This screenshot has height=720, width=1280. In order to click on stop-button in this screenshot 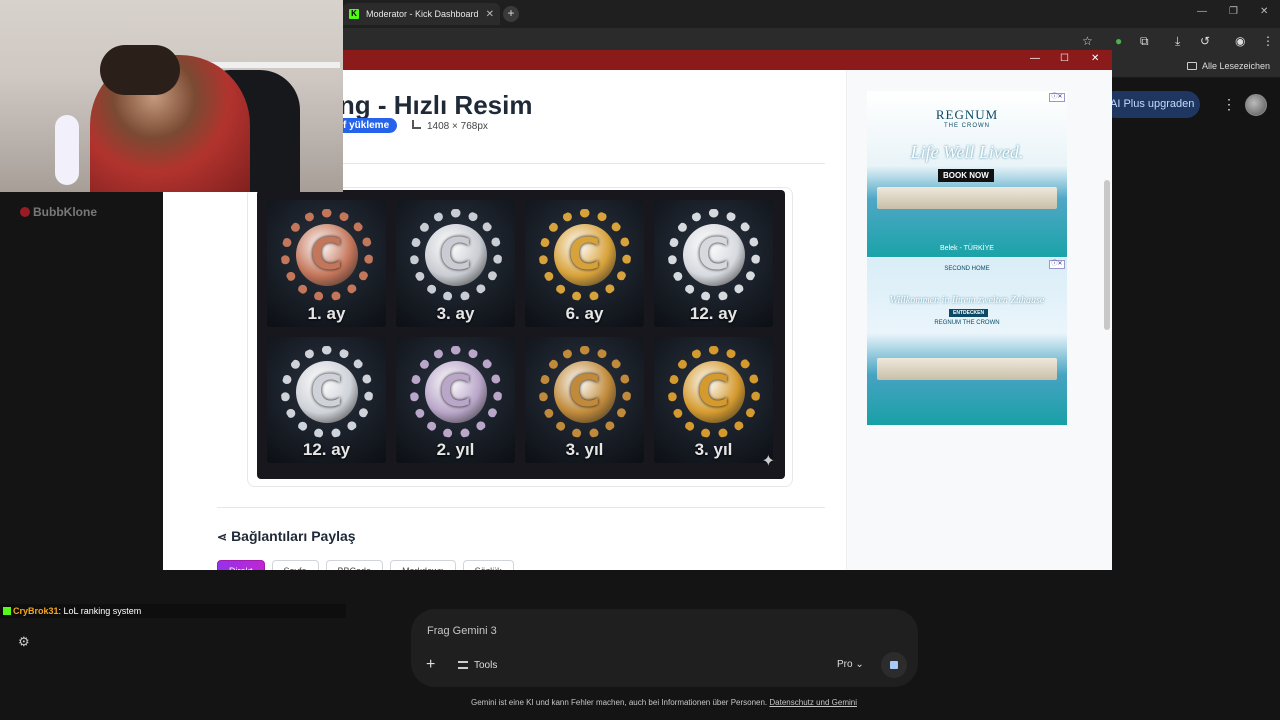, I will do `click(894, 665)`.